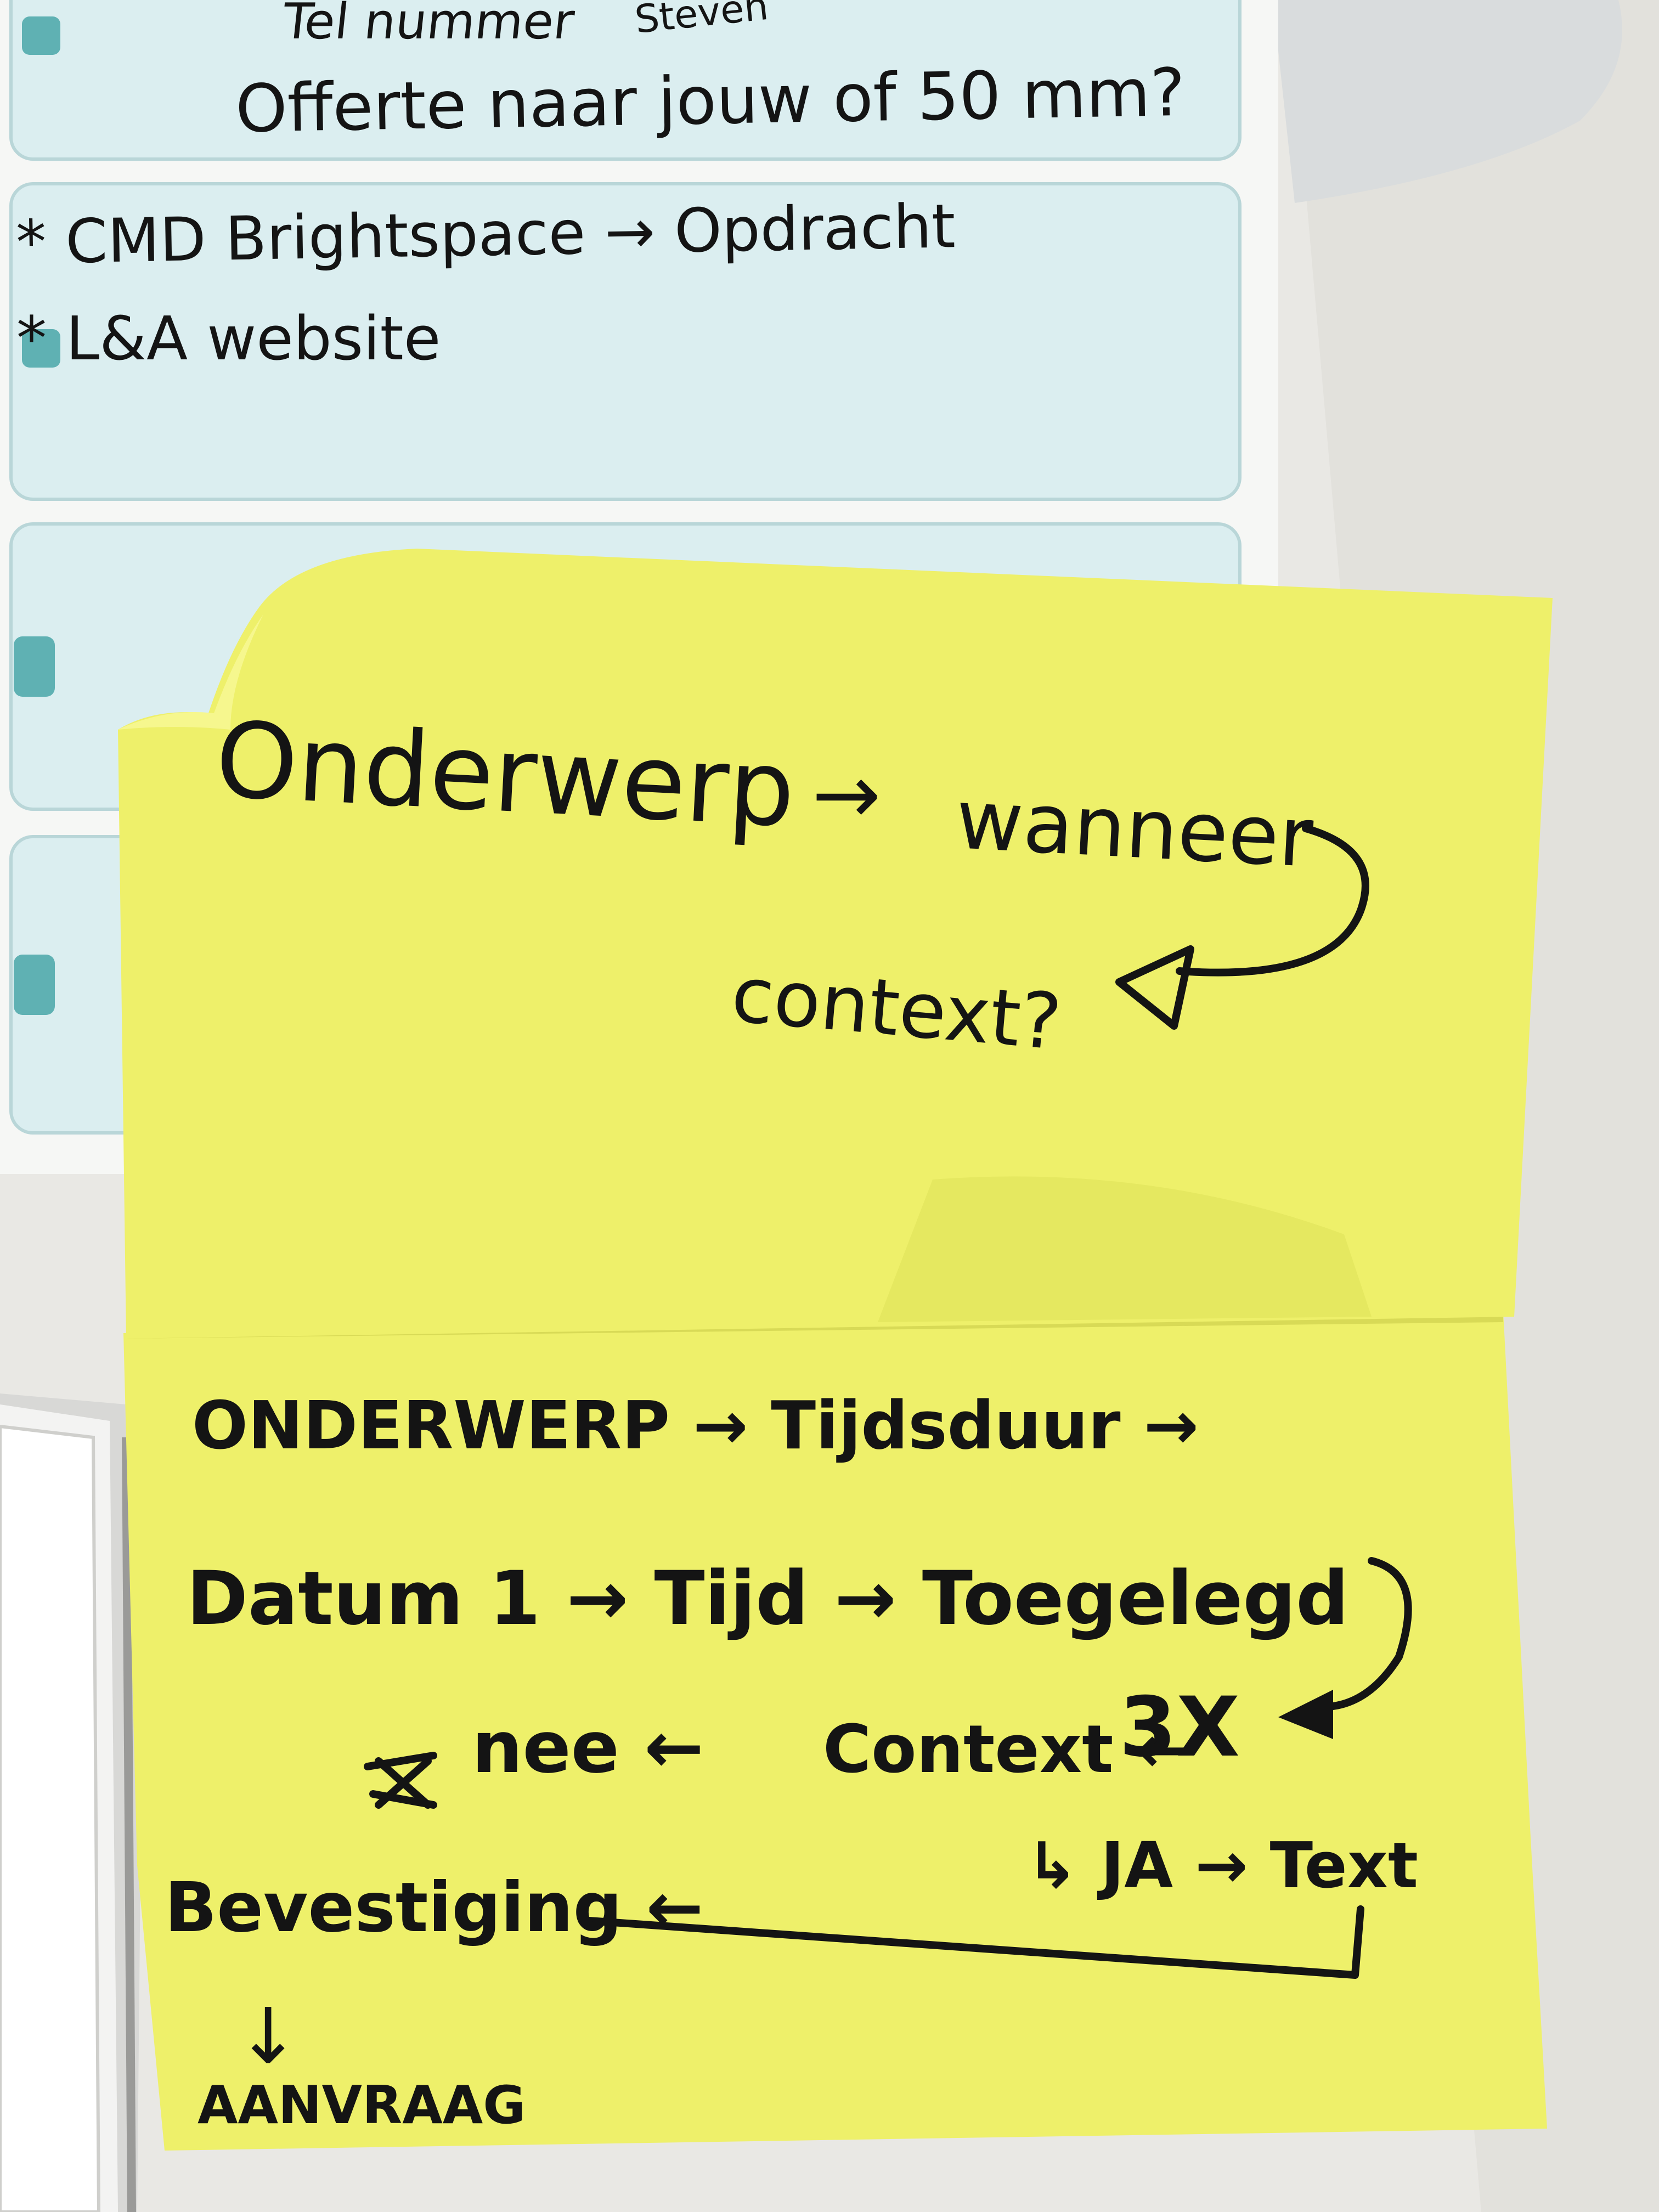  I want to click on note-aanvraag: AANVRAAG, so click(362, 2105).